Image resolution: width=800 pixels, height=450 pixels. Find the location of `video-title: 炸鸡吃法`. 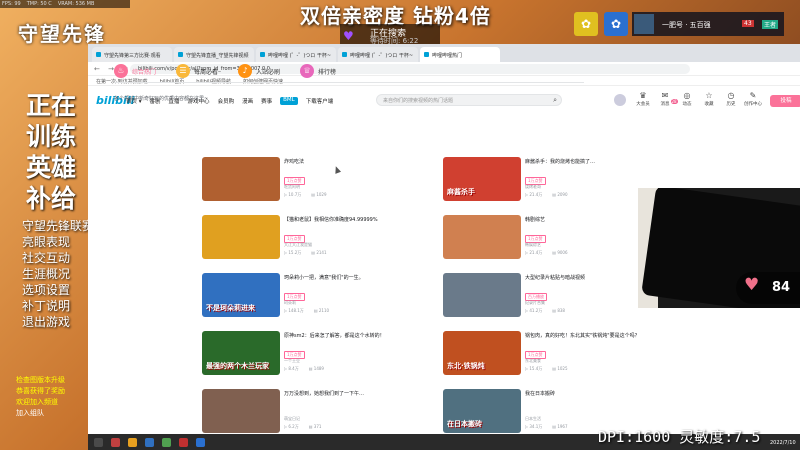

video-title: 炸鸡吃法 is located at coordinates (358, 161).